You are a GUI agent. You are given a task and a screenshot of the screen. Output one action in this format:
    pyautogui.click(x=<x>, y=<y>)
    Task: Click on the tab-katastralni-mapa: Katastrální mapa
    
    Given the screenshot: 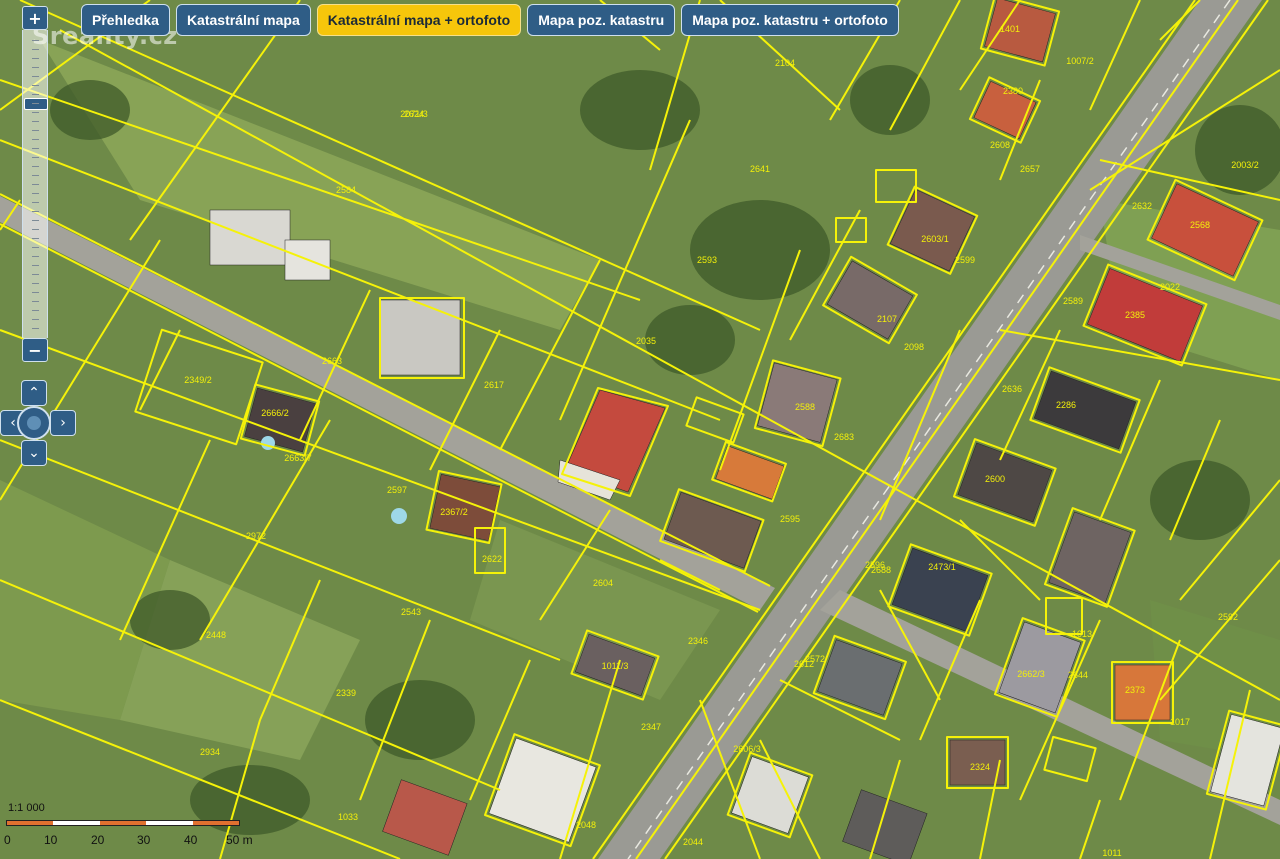 What is the action you would take?
    pyautogui.click(x=243, y=20)
    